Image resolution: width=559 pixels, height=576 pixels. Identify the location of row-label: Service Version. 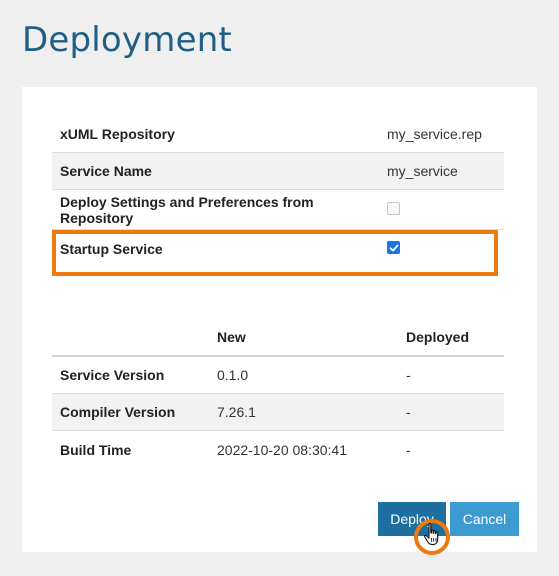
(112, 375).